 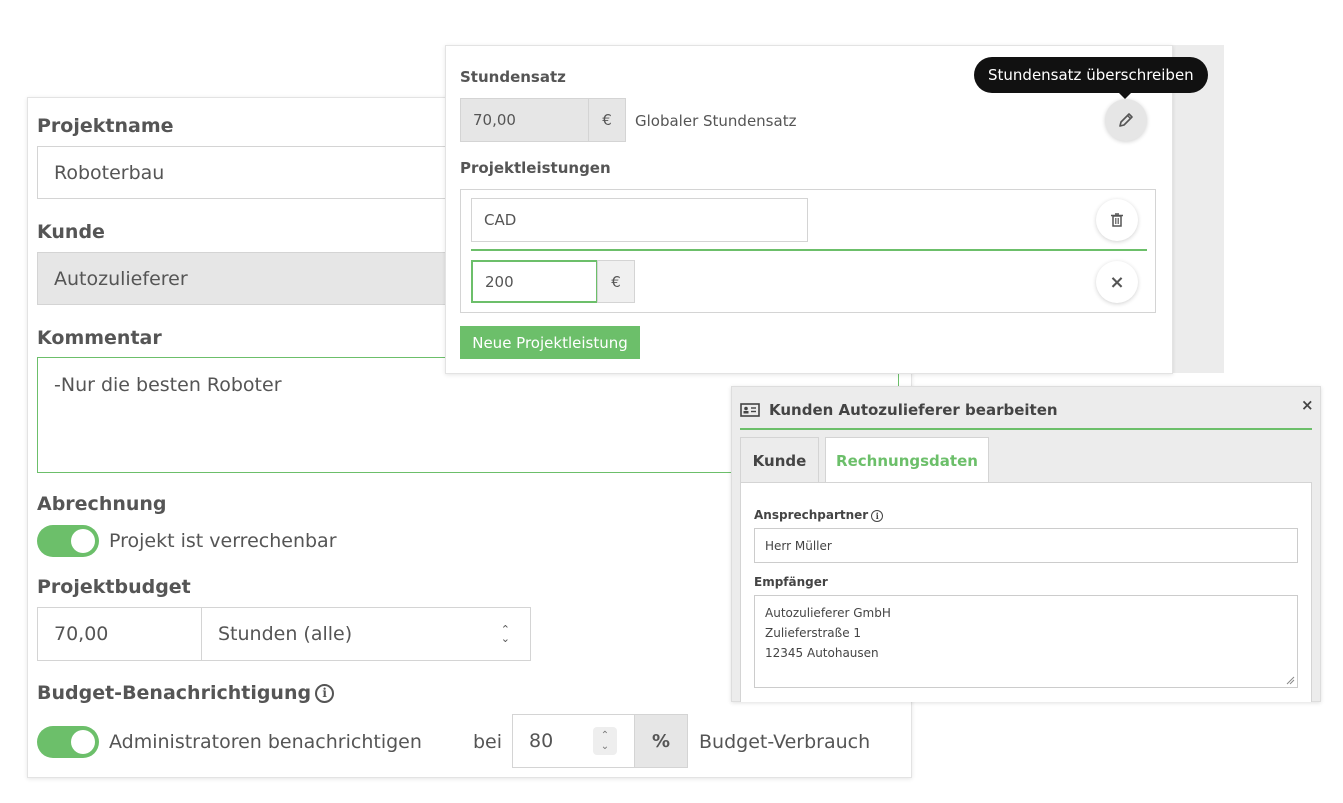 What do you see at coordinates (791, 582) in the screenshot?
I see `recipient-label: Empfänger` at bounding box center [791, 582].